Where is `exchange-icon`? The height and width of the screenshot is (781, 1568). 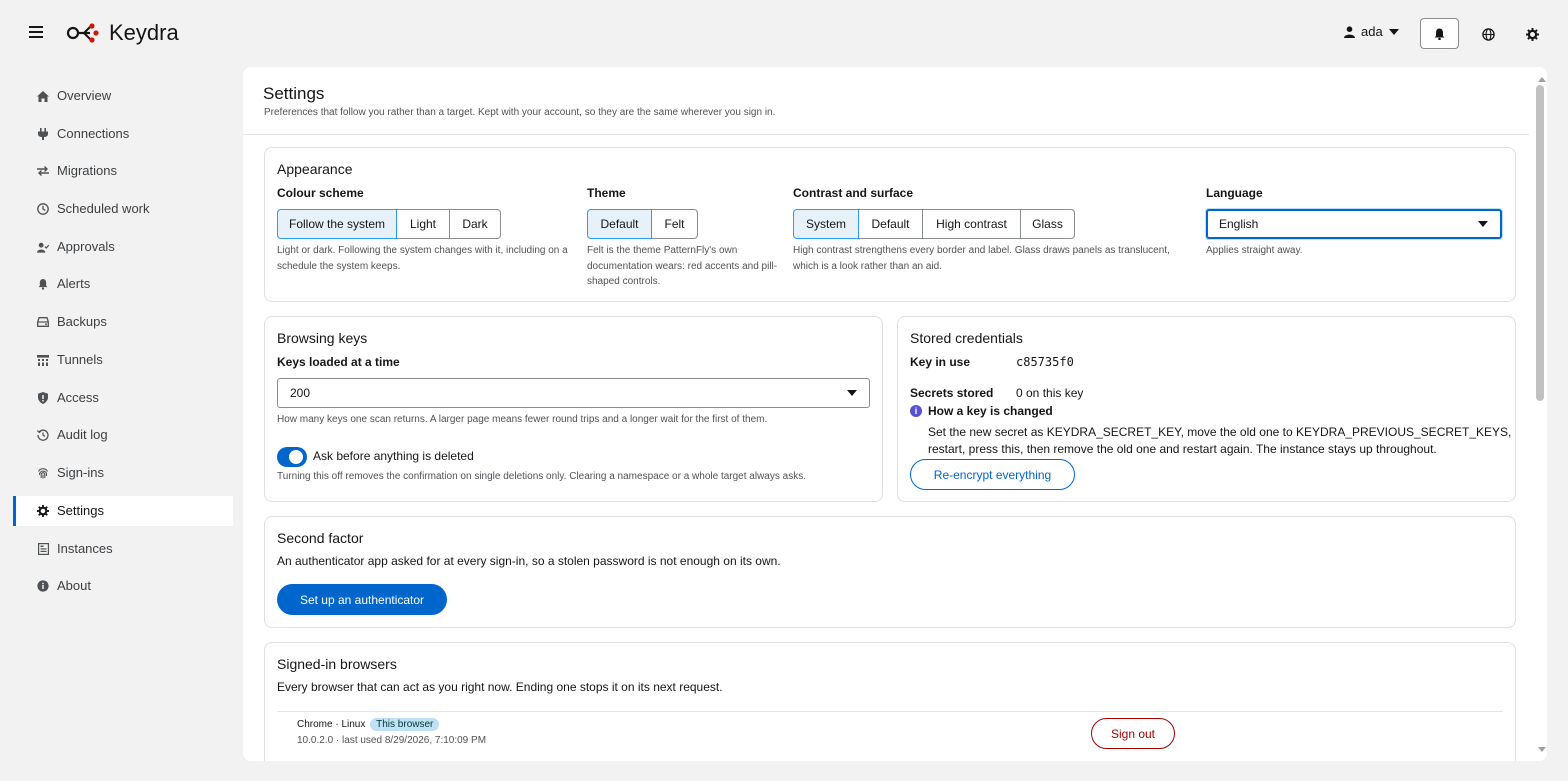
exchange-icon is located at coordinates (43, 171).